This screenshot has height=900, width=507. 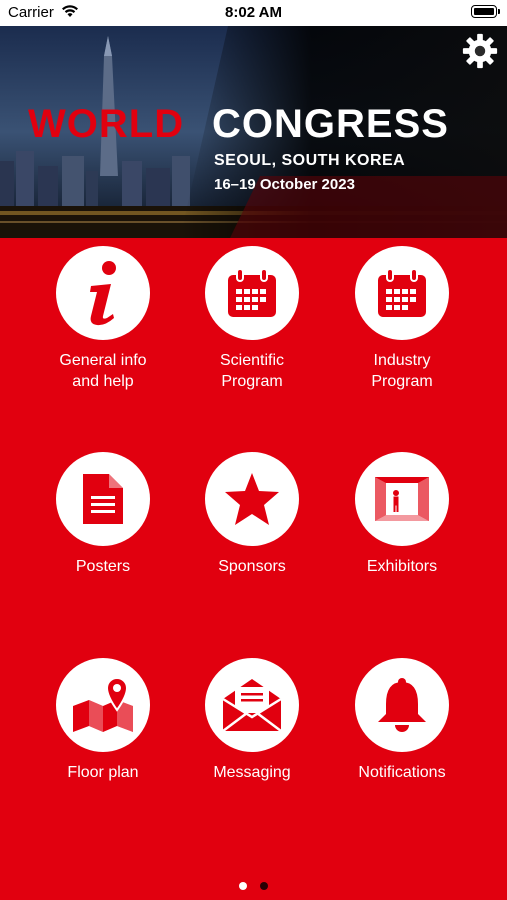 I want to click on tile-general-info: General info and help, so click(x=103, y=319).